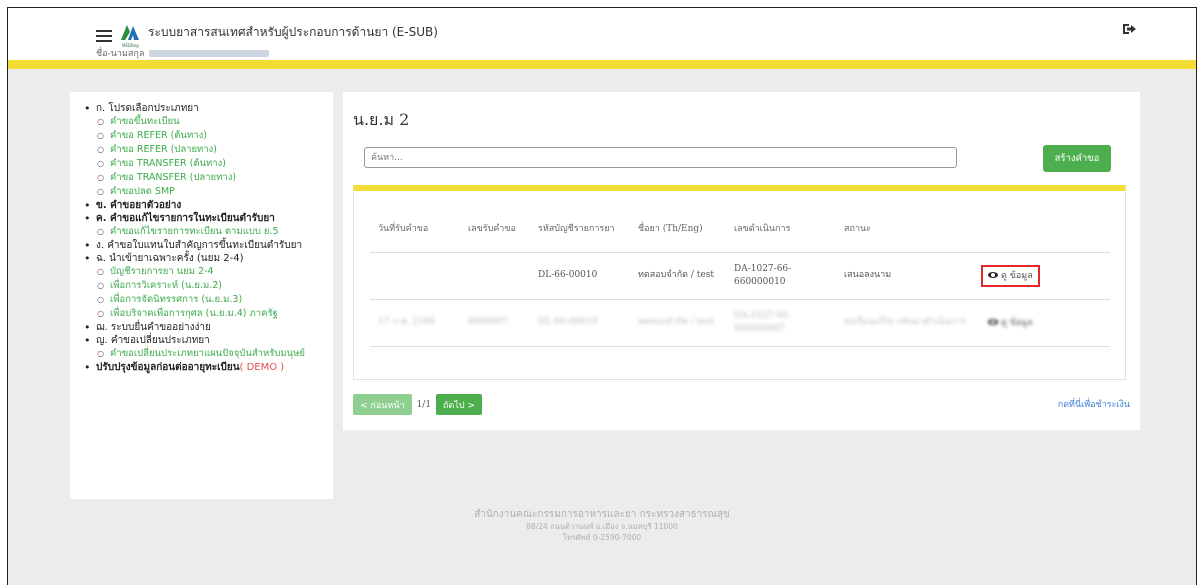 Image resolution: width=1203 pixels, height=585 pixels. Describe the element at coordinates (580, 230) in the screenshot. I see `col-header-list-code: รหัสบัญชีรายการยา` at that location.